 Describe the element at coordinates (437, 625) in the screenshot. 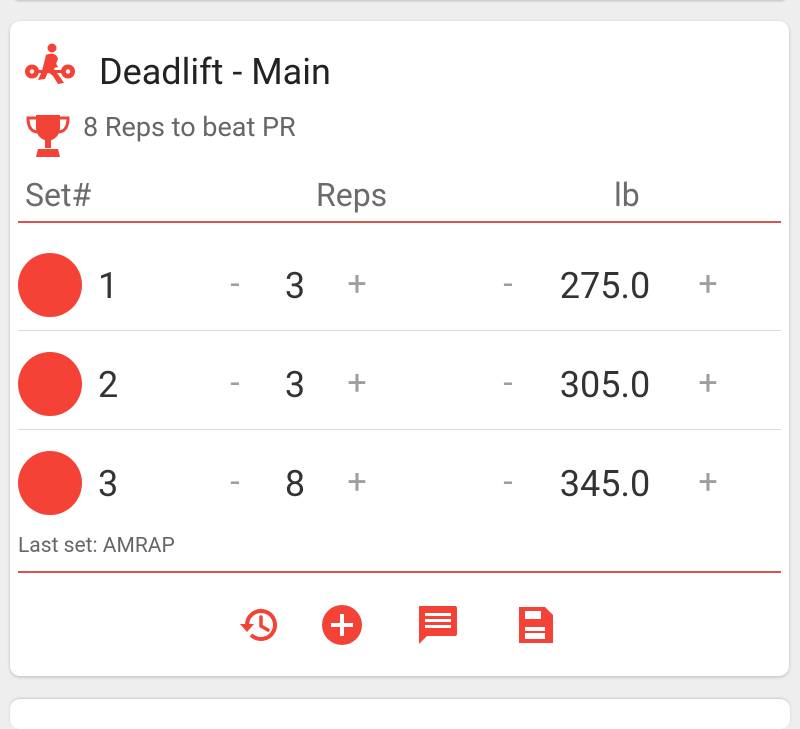

I see `comment-icon` at that location.